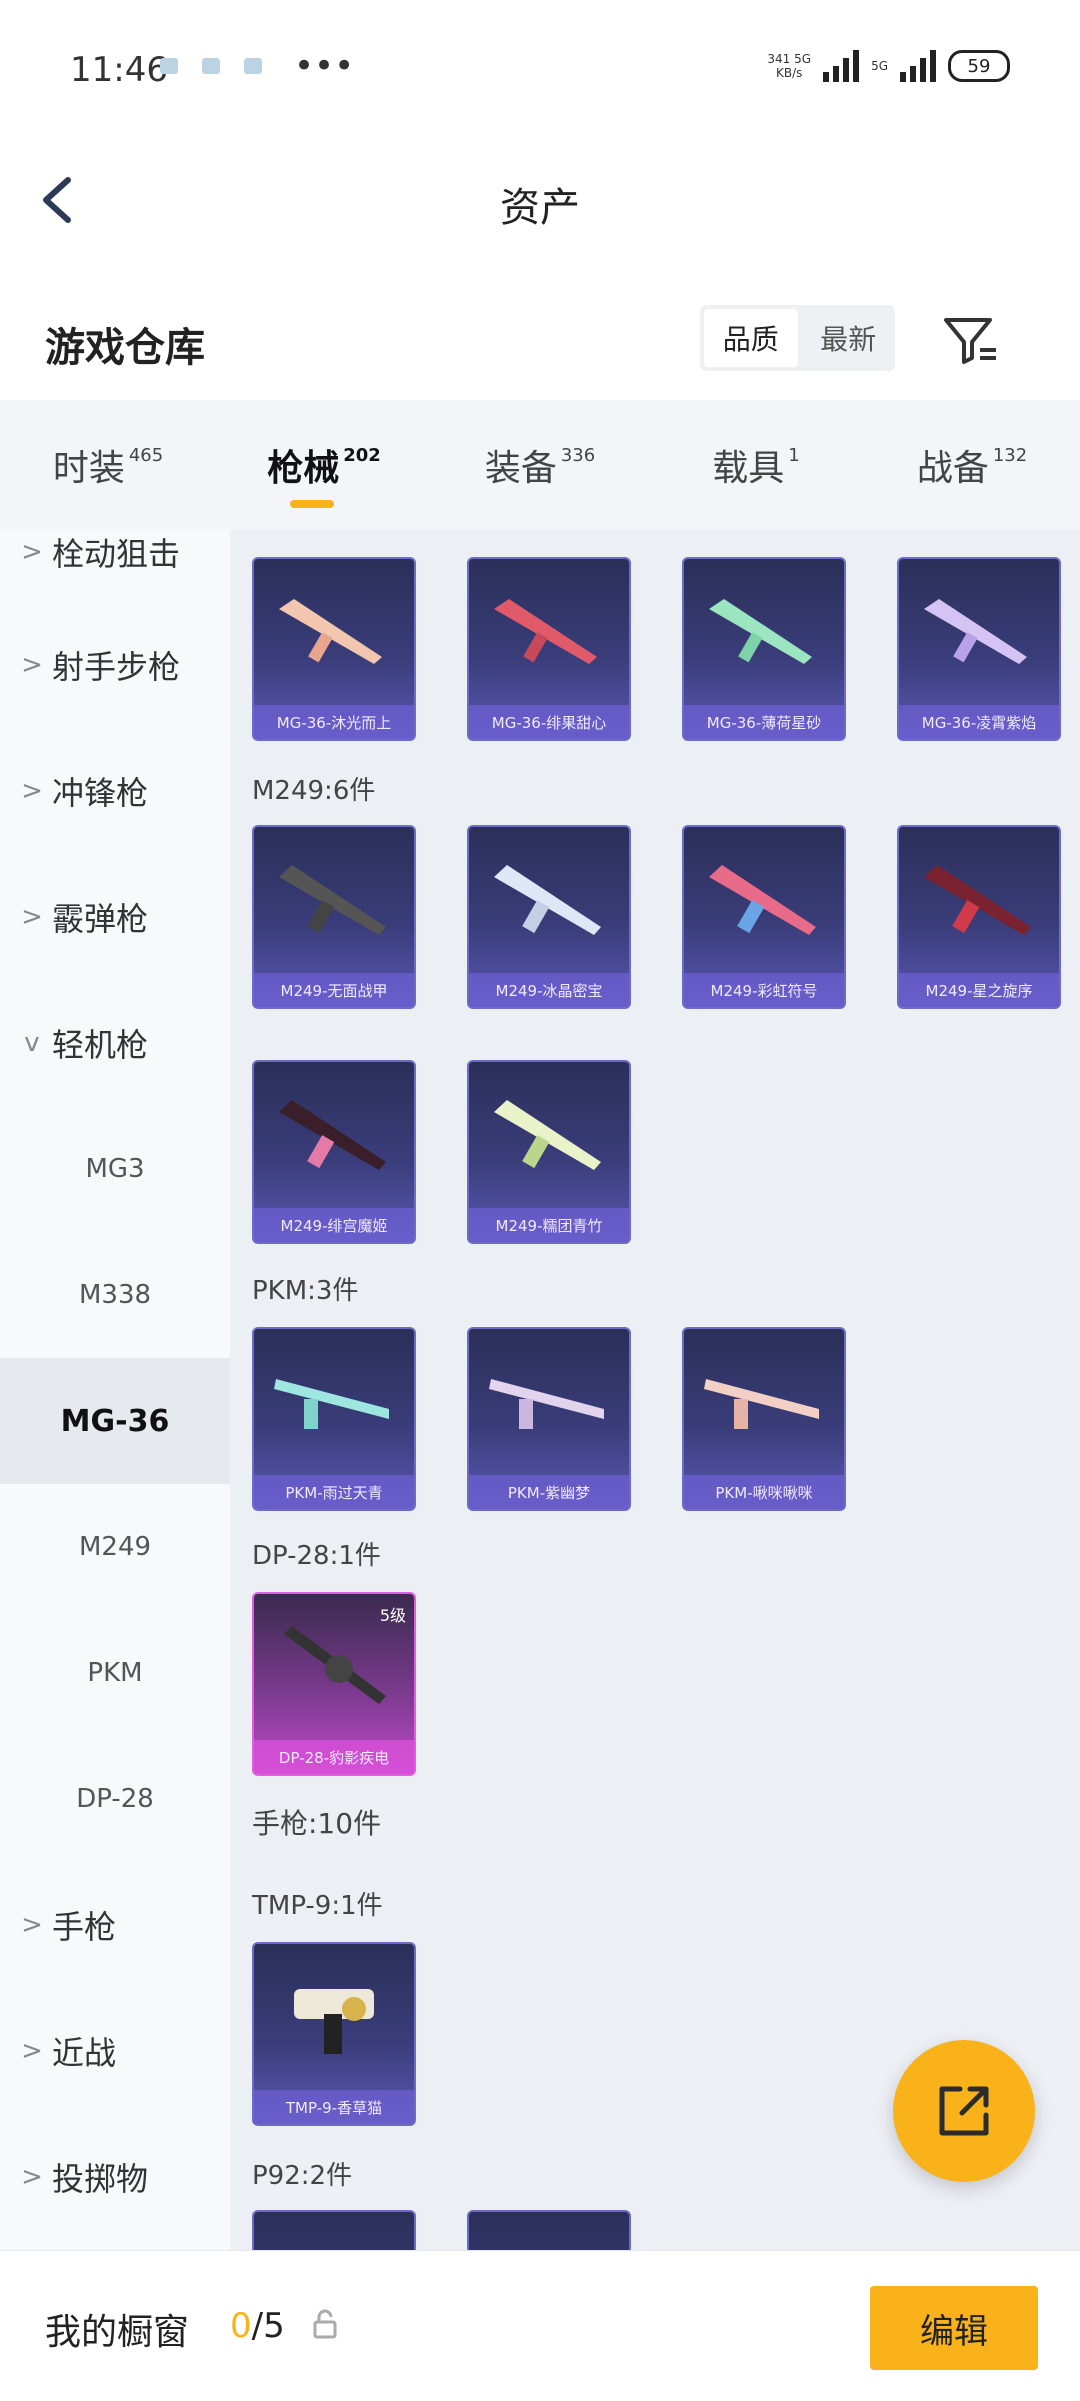  What do you see at coordinates (115, 1169) in the screenshot?
I see `sidebar-subitem-mg3: MG3` at bounding box center [115, 1169].